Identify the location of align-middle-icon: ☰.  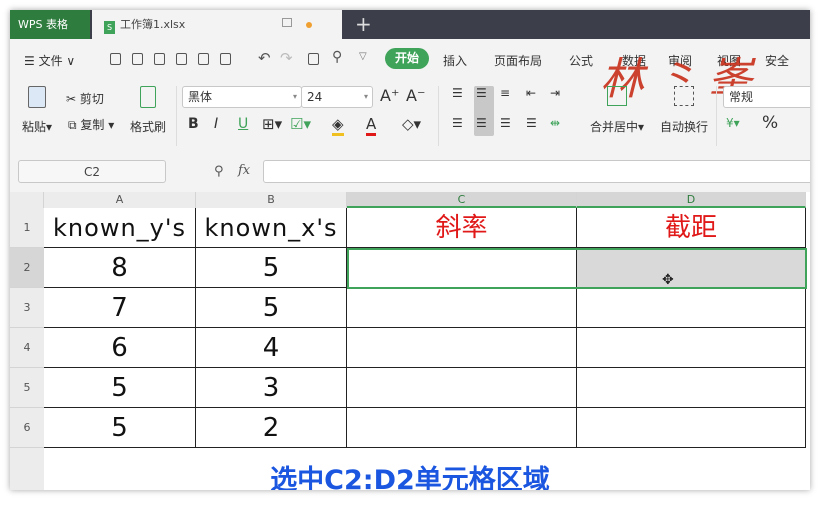
(481, 93).